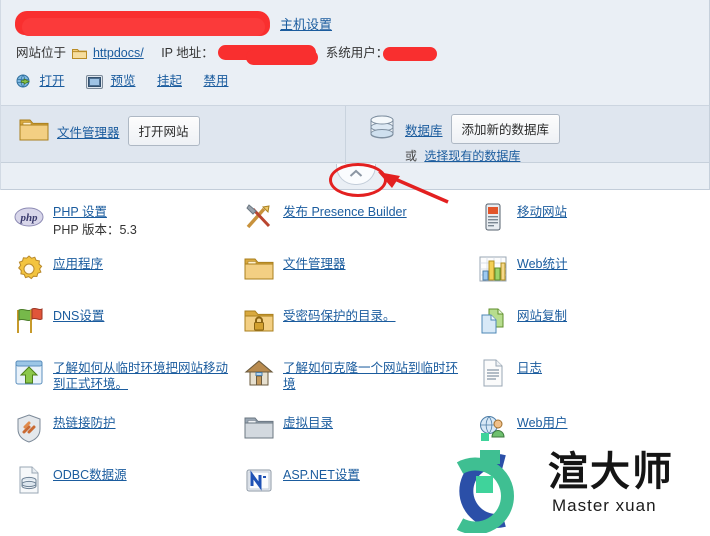 This screenshot has height=536, width=710. I want to click on house-icon, so click(259, 373).